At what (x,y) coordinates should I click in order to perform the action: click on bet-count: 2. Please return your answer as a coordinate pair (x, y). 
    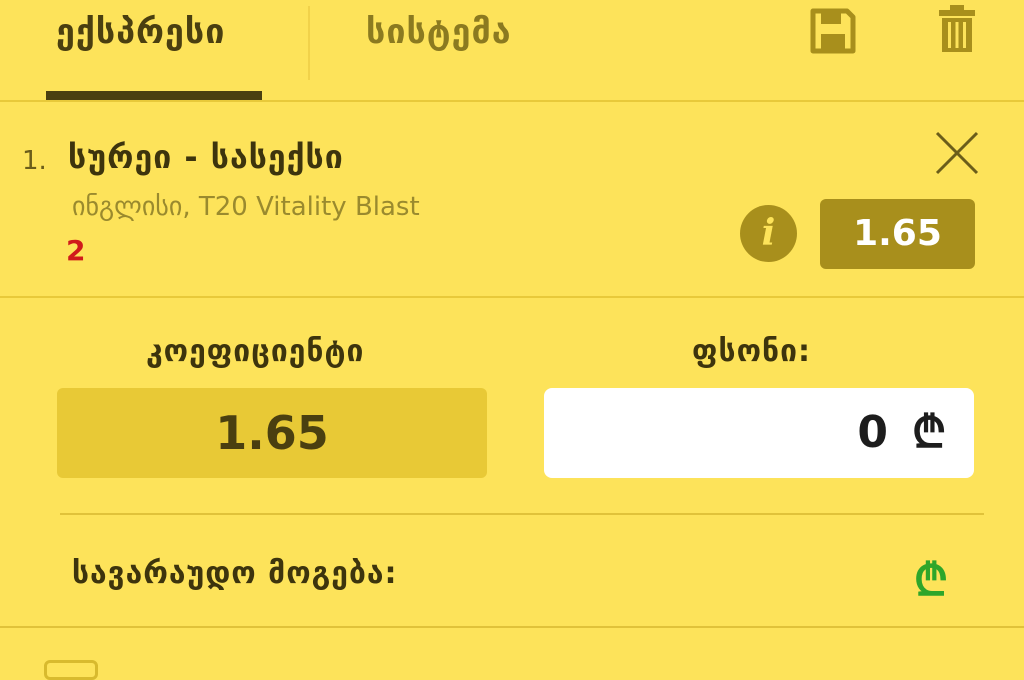
    Looking at the image, I should click on (76, 250).